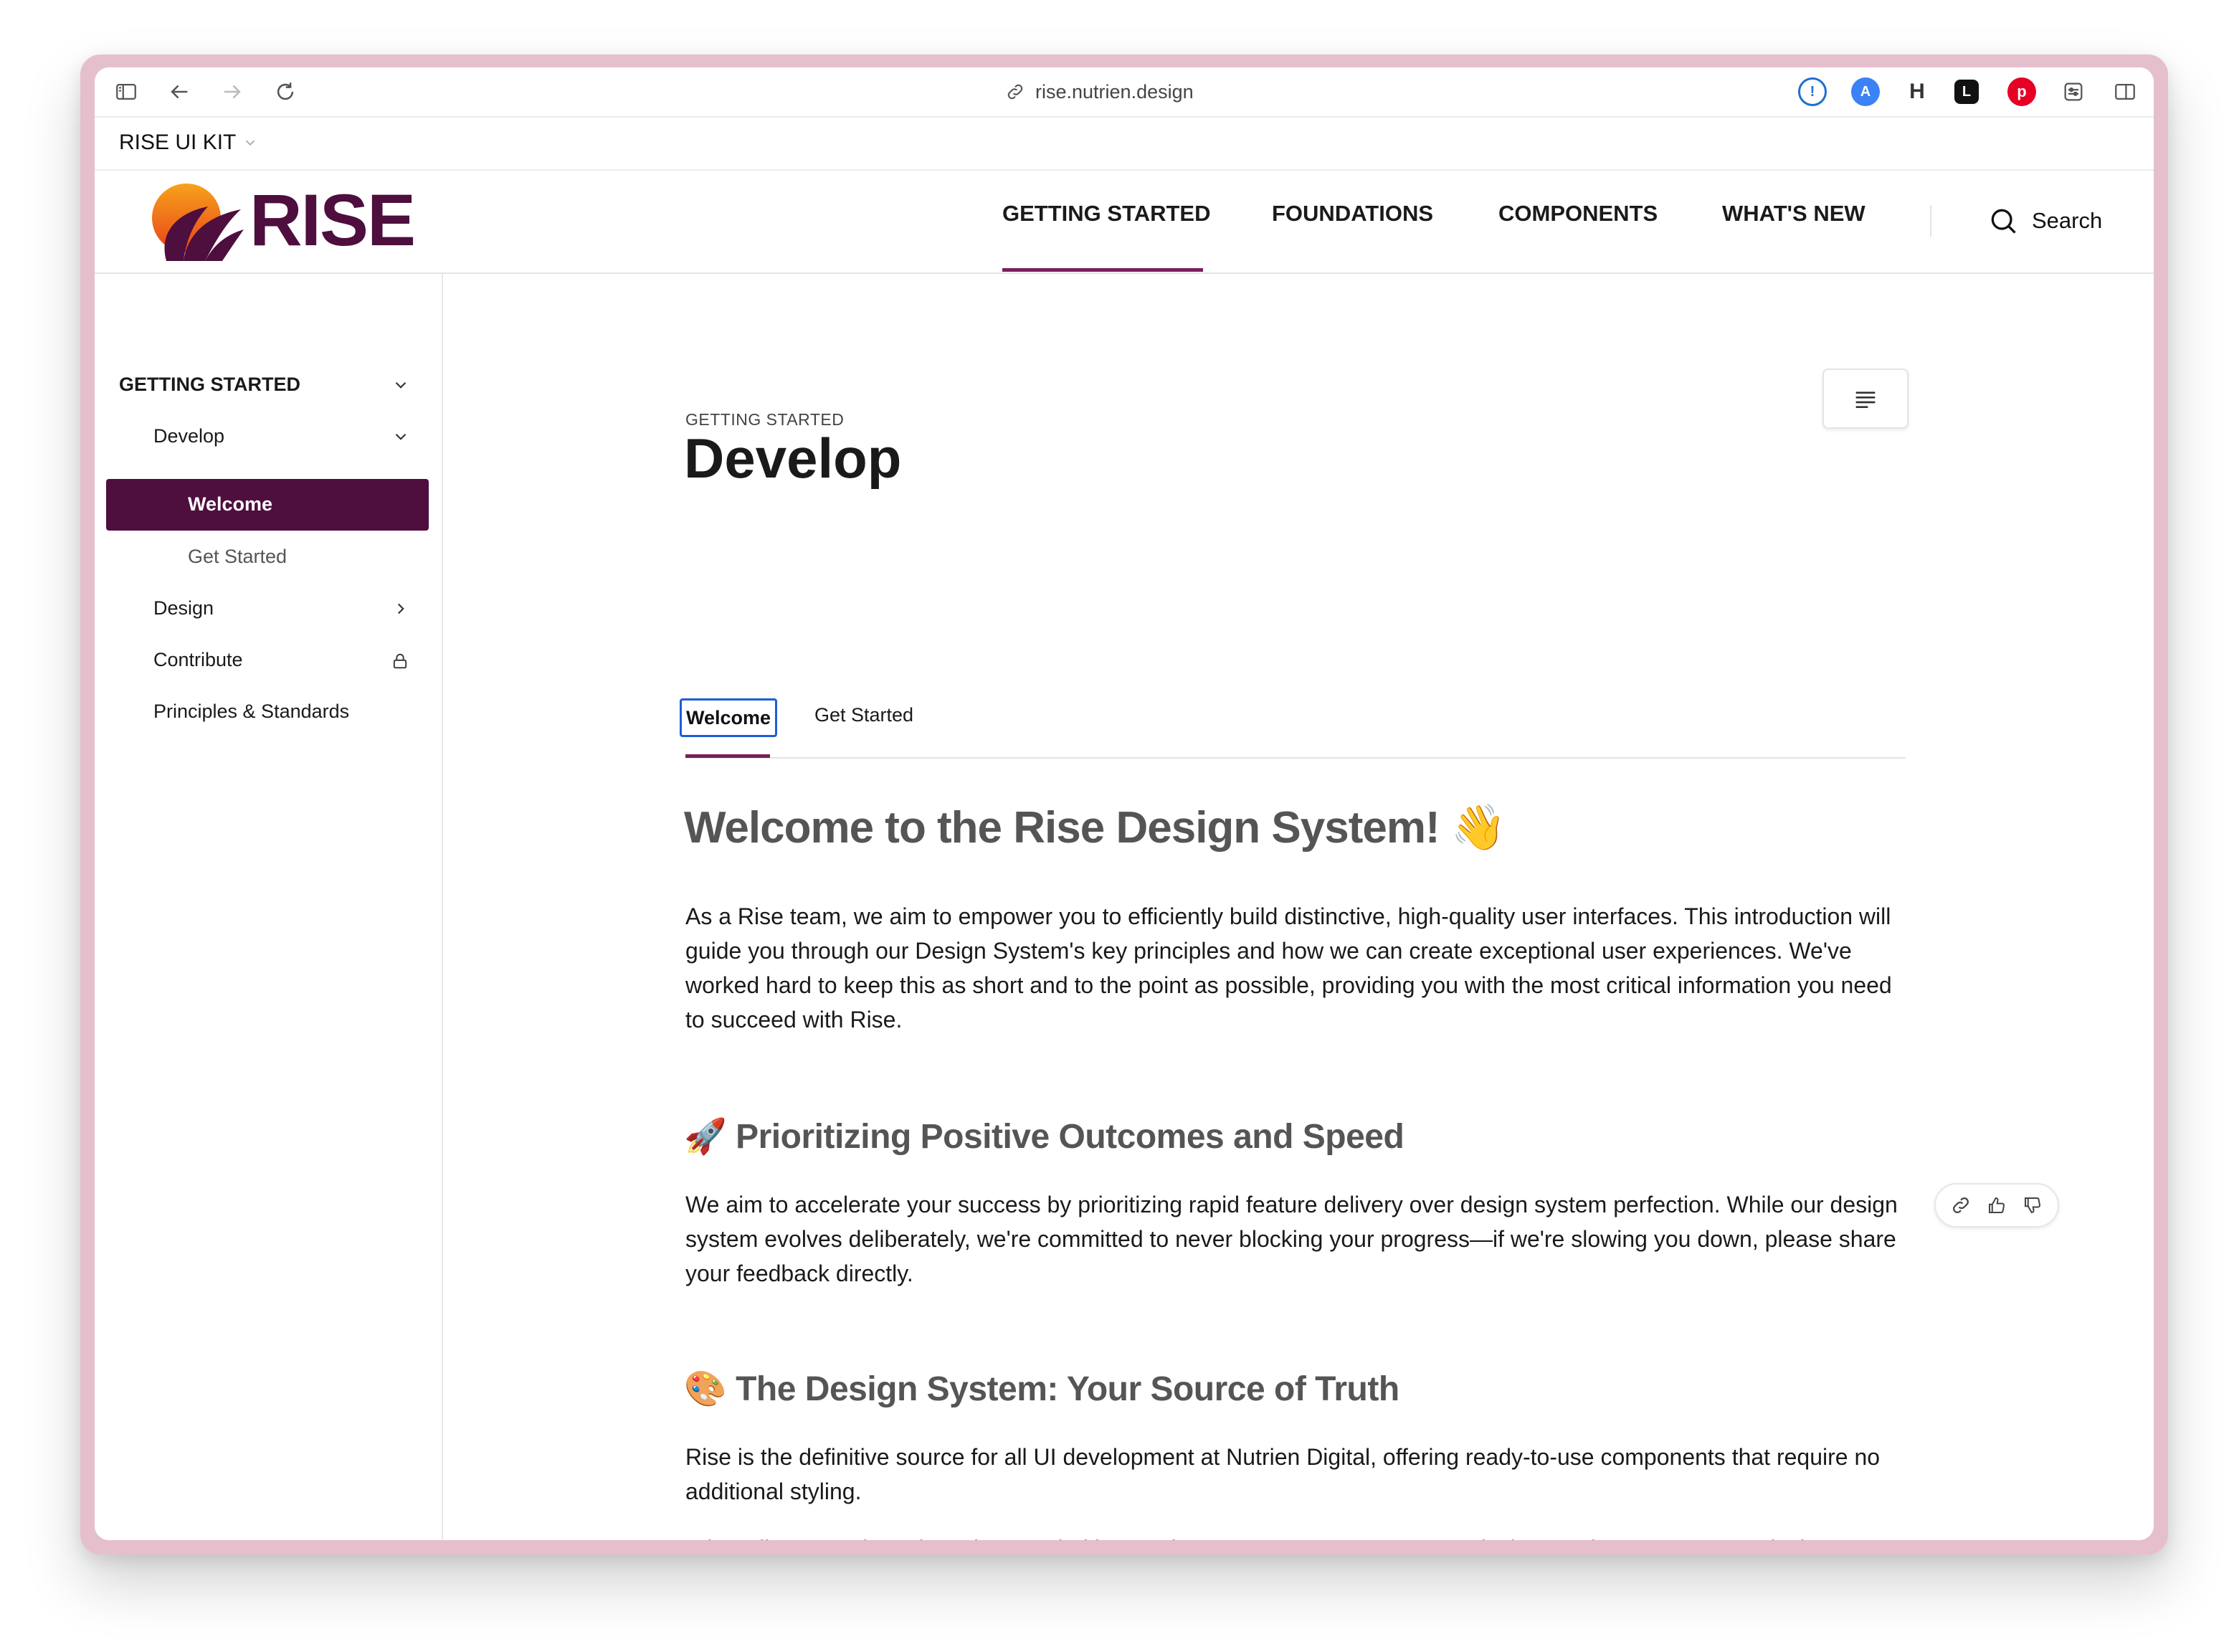  What do you see at coordinates (2125, 91) in the screenshot?
I see `split-view-icon` at bounding box center [2125, 91].